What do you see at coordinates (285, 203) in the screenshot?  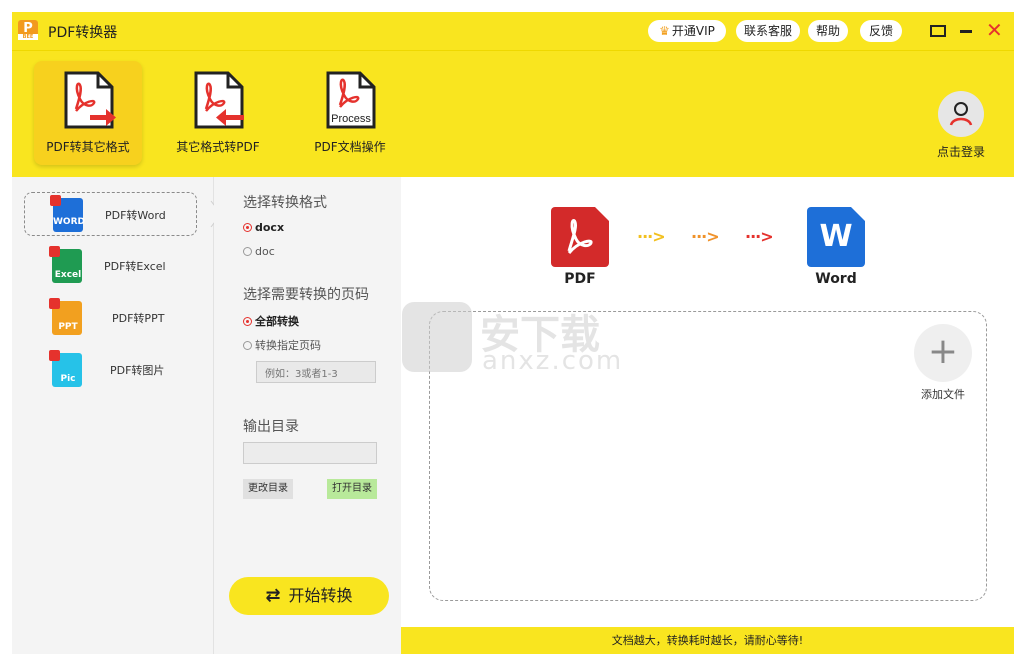 I see `format-section-title: 选择转换格式` at bounding box center [285, 203].